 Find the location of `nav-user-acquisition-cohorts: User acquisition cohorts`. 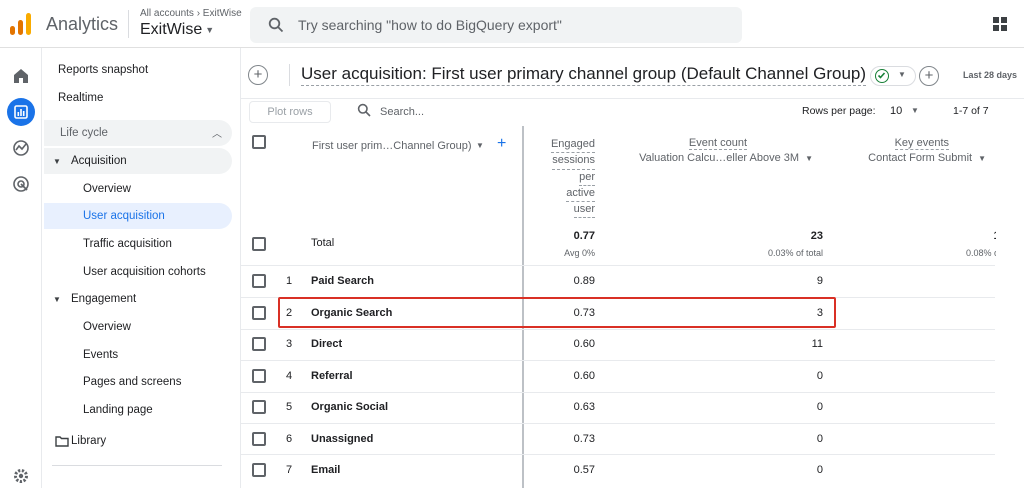

nav-user-acquisition-cohorts: User acquisition cohorts is located at coordinates (144, 272).